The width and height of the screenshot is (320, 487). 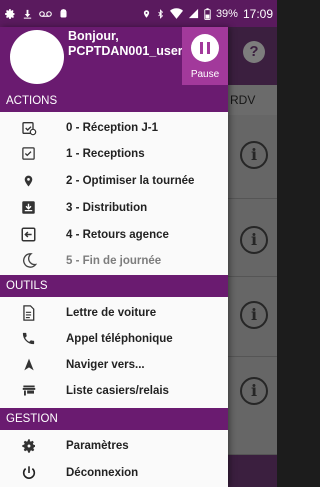 I want to click on battery-percent: 39%, so click(x=226, y=13).